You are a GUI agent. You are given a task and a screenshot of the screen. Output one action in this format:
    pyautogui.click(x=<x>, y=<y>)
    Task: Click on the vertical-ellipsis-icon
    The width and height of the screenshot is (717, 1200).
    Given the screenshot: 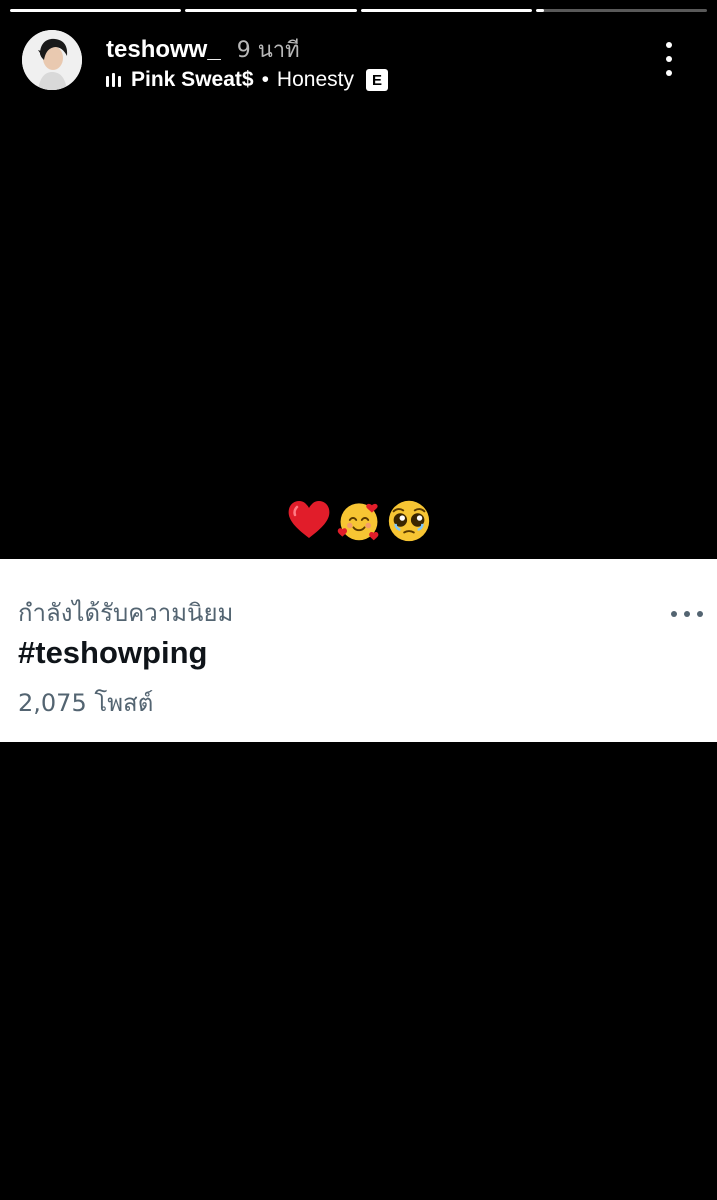 What is the action you would take?
    pyautogui.click(x=669, y=59)
    